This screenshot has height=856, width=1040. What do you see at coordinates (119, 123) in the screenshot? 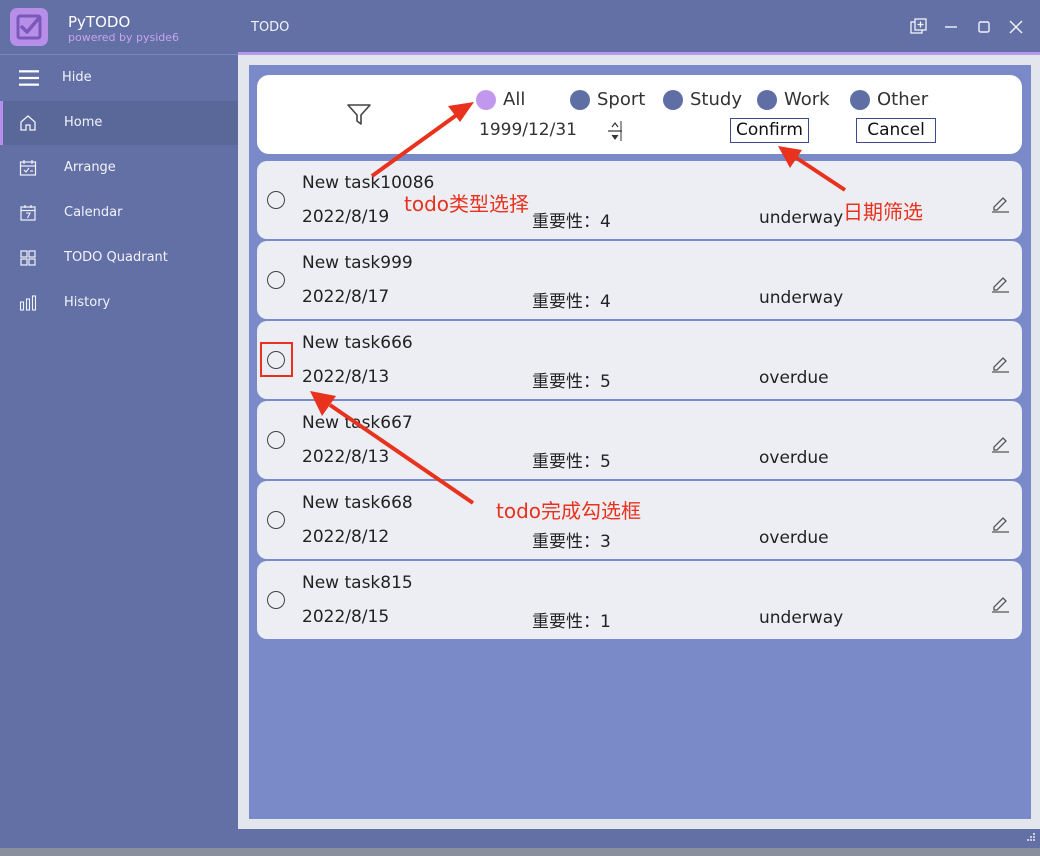
I see `sidebar-item-home: Home` at bounding box center [119, 123].